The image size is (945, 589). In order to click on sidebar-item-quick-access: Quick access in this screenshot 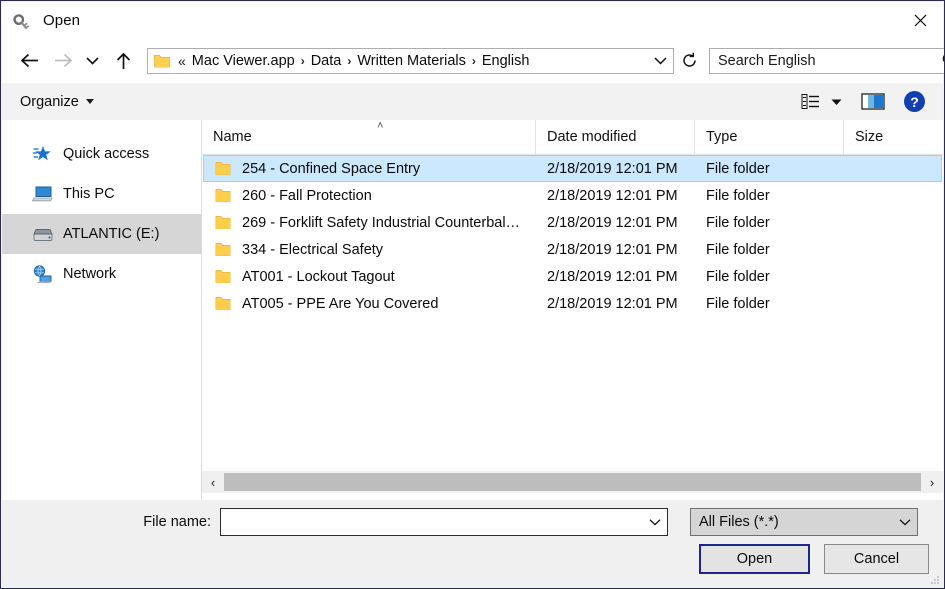, I will do `click(101, 154)`.